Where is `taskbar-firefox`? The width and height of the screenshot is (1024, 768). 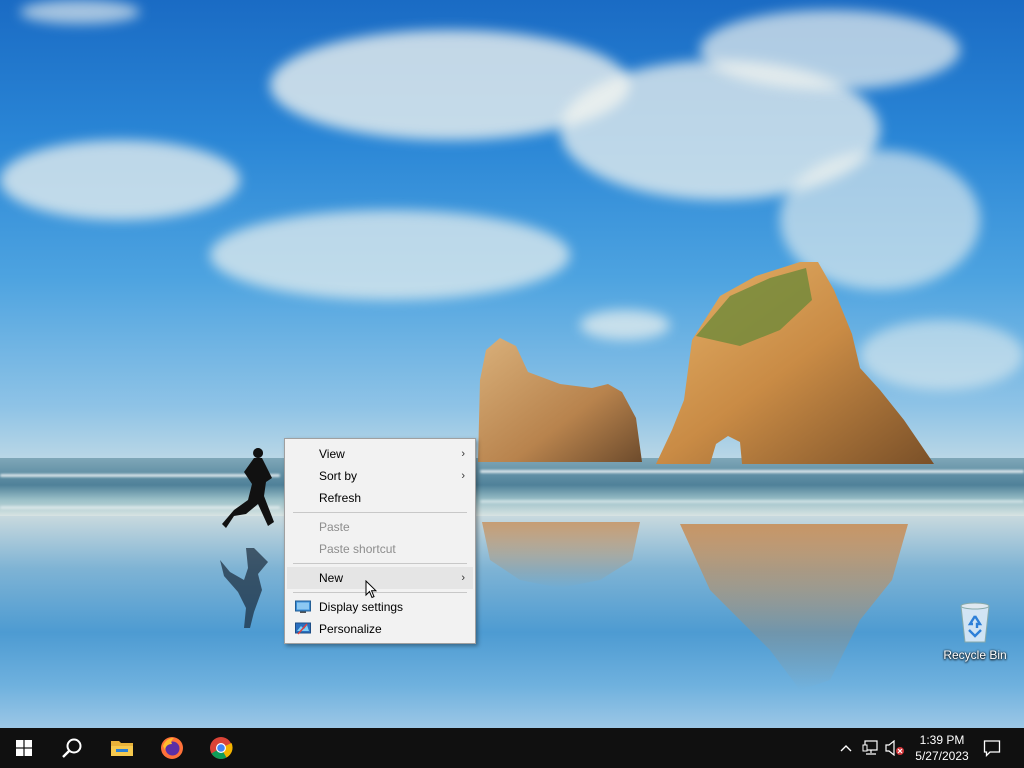
taskbar-firefox is located at coordinates (172, 748).